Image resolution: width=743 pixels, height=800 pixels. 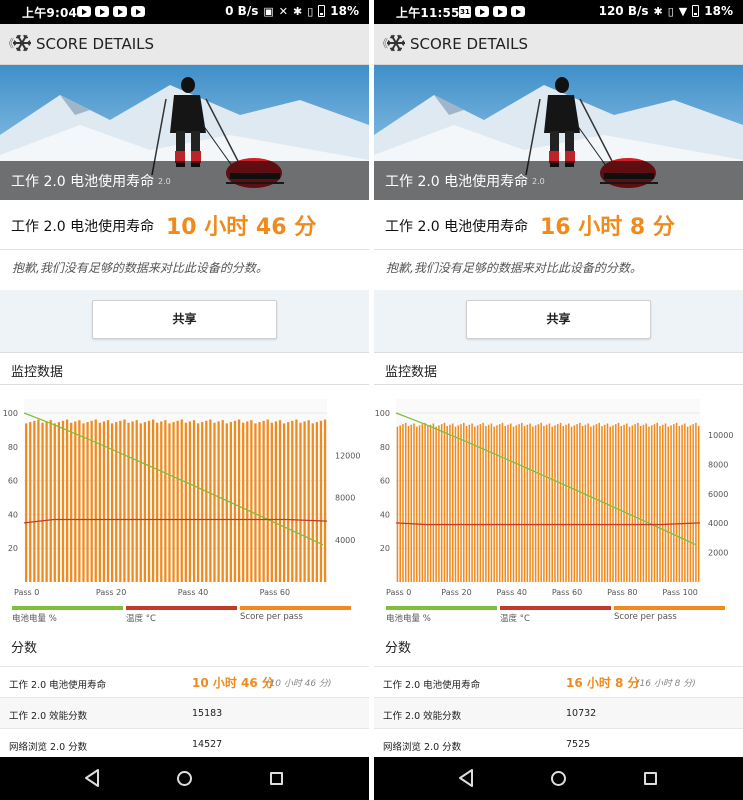 What do you see at coordinates (558, 615) in the screenshot?
I see `chart-legend: 电池电量 % 温度 °C Score per pass` at bounding box center [558, 615].